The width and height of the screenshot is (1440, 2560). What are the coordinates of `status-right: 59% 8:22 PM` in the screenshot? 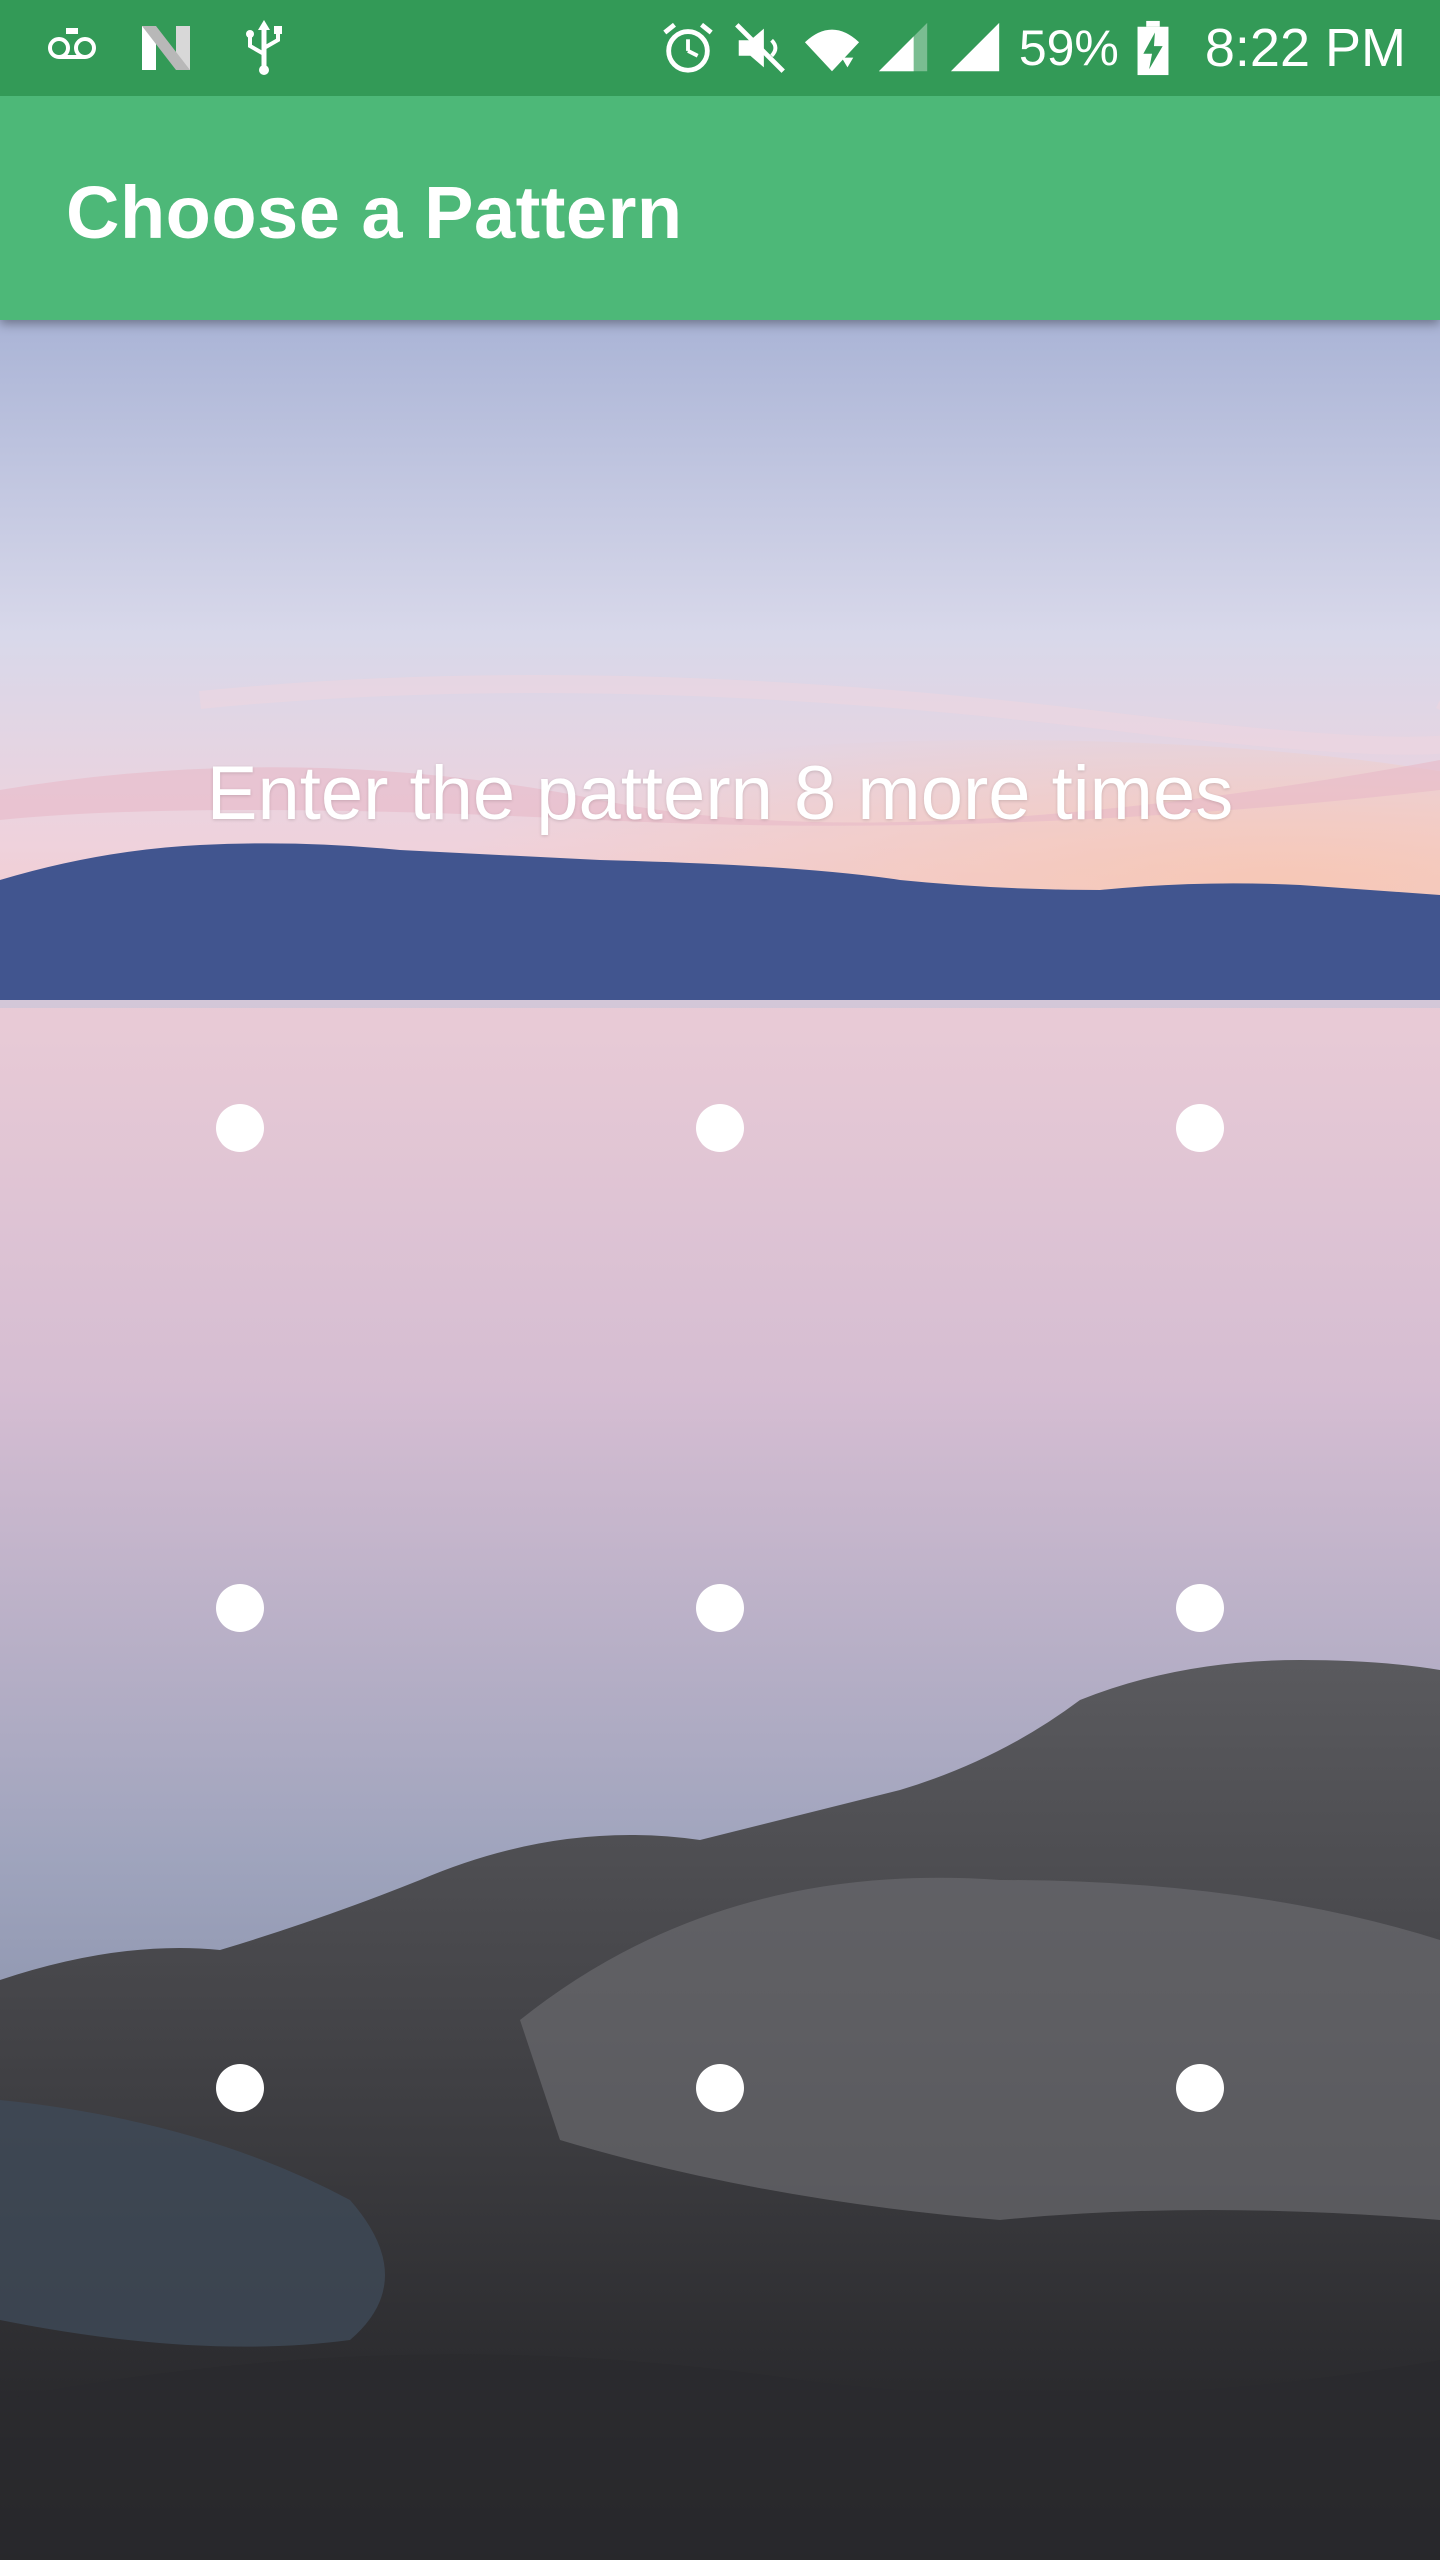 It's located at (1025, 48).